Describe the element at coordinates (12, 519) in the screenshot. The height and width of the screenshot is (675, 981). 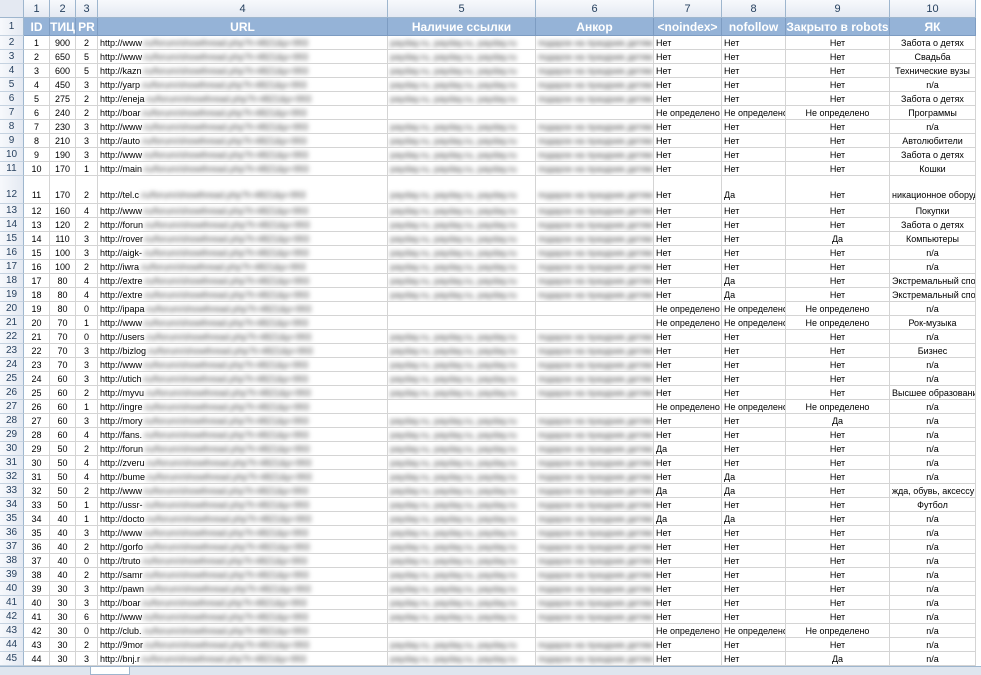
I see `row-header: 35` at that location.